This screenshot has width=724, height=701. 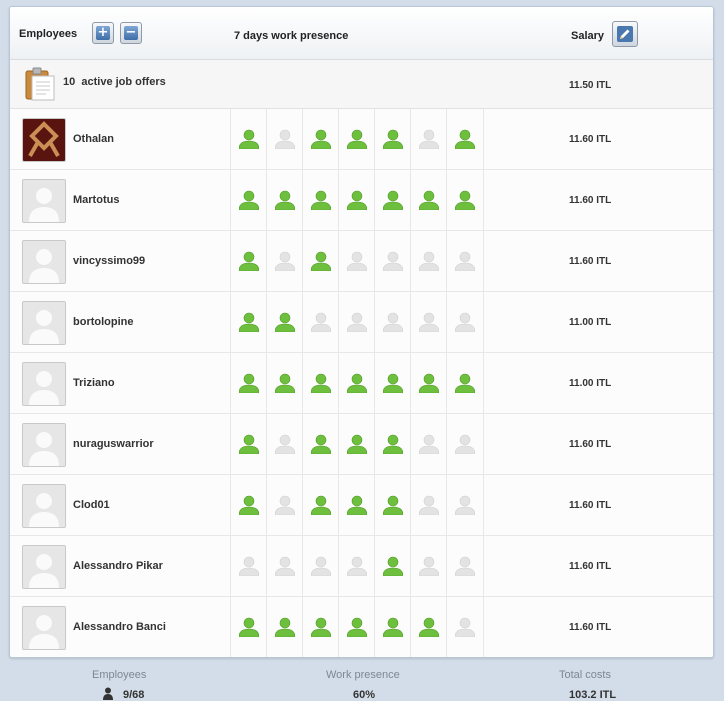 I want to click on job-offers-row: 10 active job offers 11.50 ITL, so click(x=361, y=84).